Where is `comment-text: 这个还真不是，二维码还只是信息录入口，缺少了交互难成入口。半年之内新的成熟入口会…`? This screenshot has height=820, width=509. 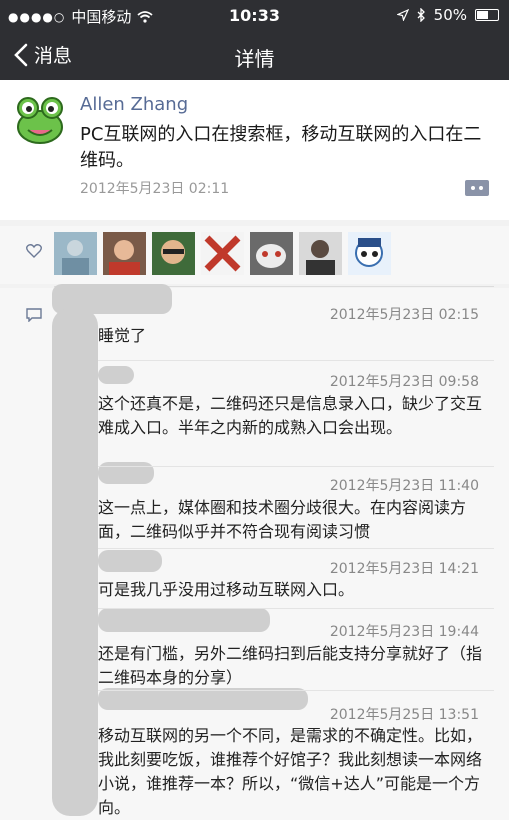 comment-text: 这个还真不是，二维码还只是信息录入口，缺少了交互难成入口。半年之内新的成熟入口会… is located at coordinates (290, 415).